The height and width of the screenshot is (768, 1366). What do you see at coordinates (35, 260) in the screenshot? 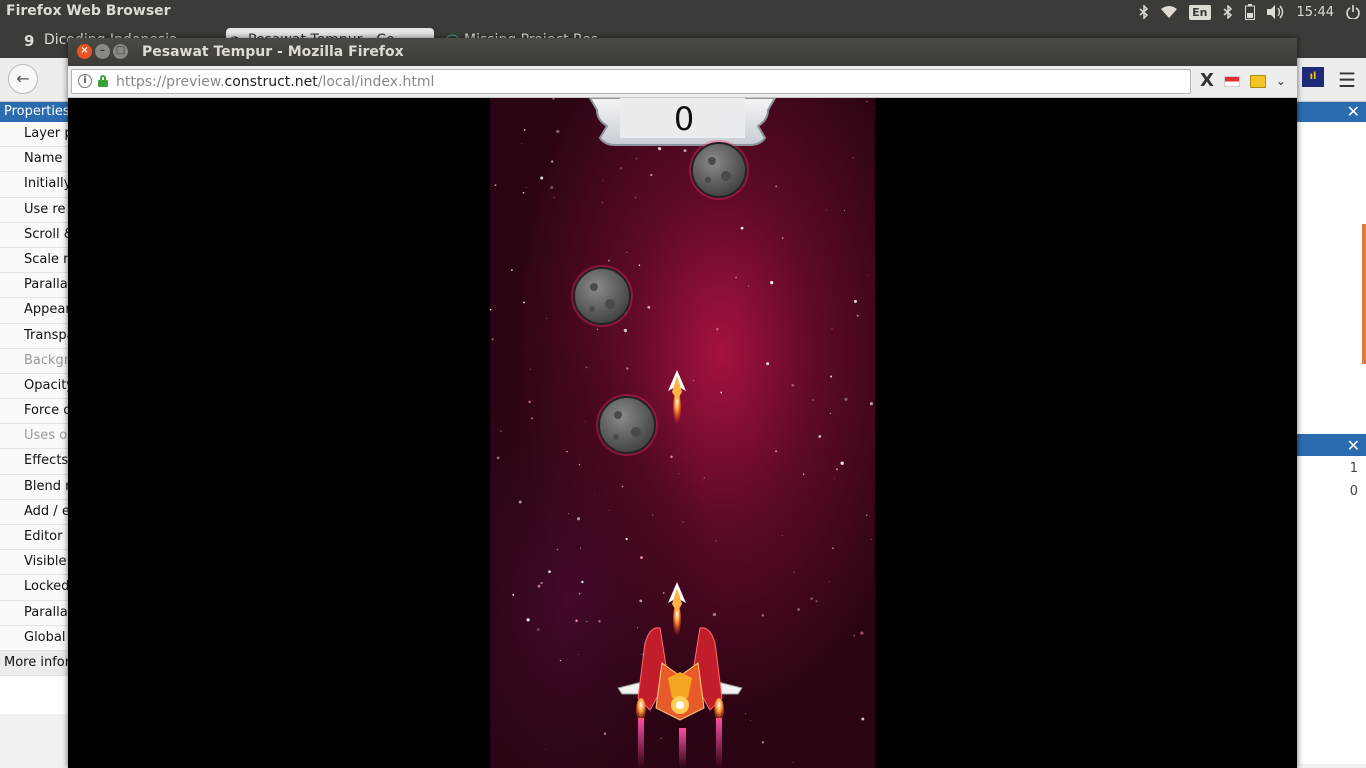
I see `property-row: Scale r` at bounding box center [35, 260].